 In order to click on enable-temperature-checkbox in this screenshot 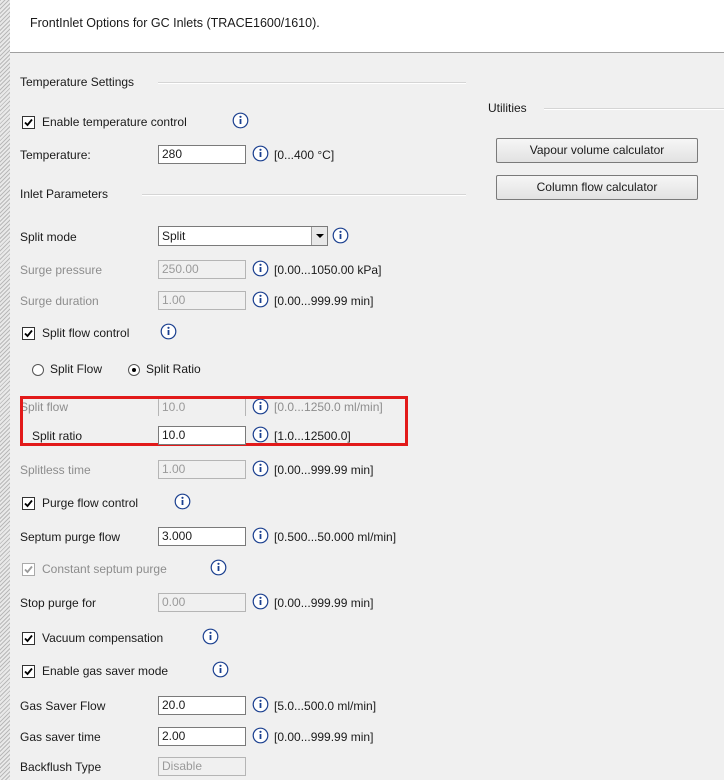, I will do `click(28, 122)`.